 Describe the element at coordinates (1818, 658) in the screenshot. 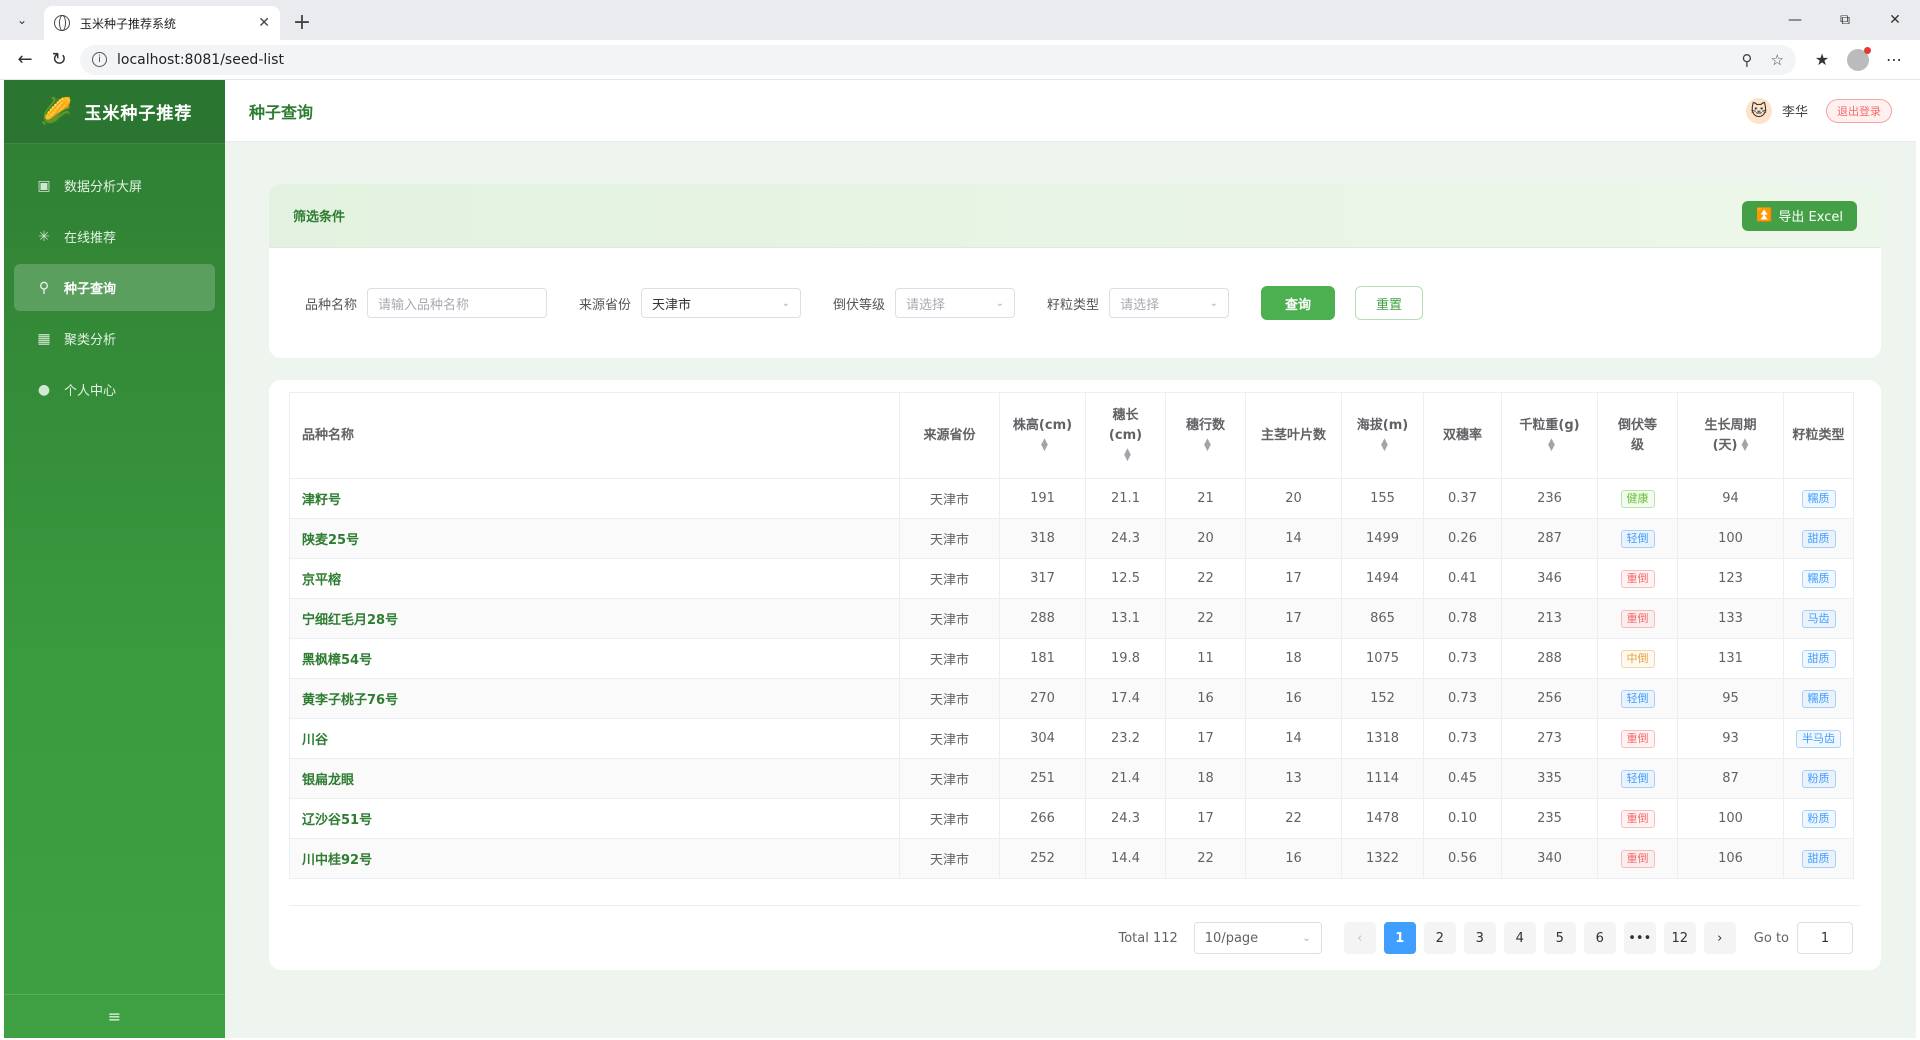

I see `grain-type-tag: 甜质` at that location.